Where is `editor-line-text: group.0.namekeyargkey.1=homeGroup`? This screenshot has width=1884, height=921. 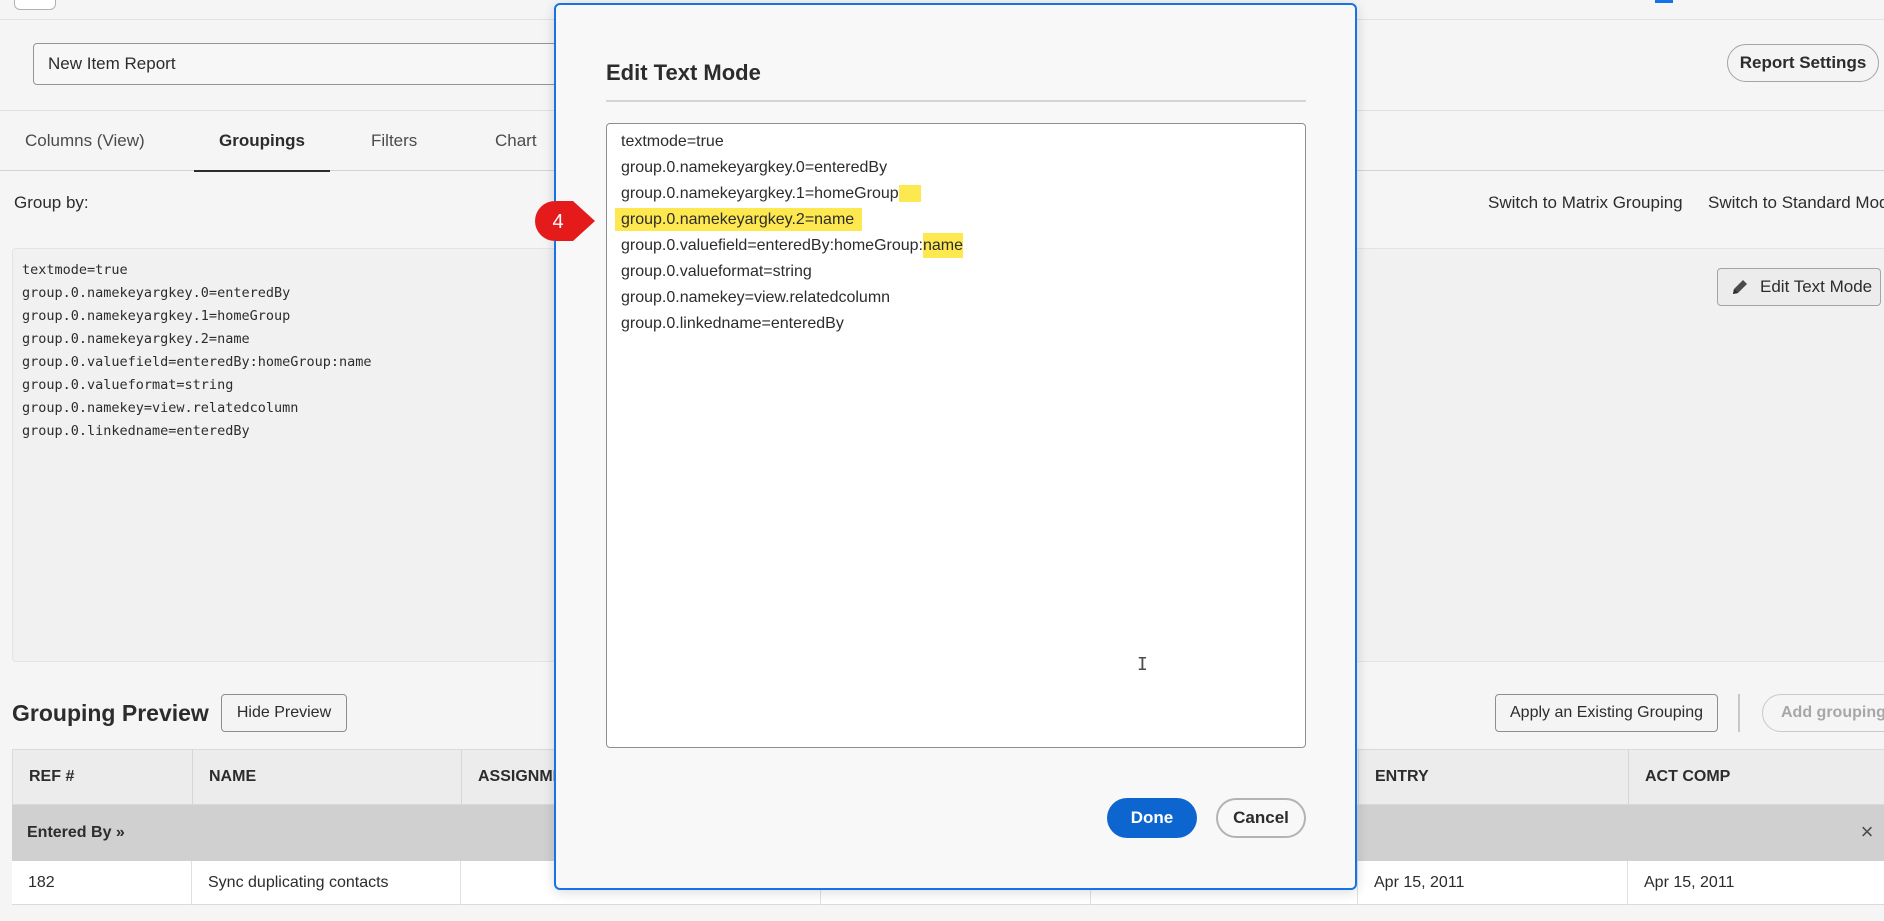
editor-line-text: group.0.namekeyargkey.1=homeGroup is located at coordinates (760, 193).